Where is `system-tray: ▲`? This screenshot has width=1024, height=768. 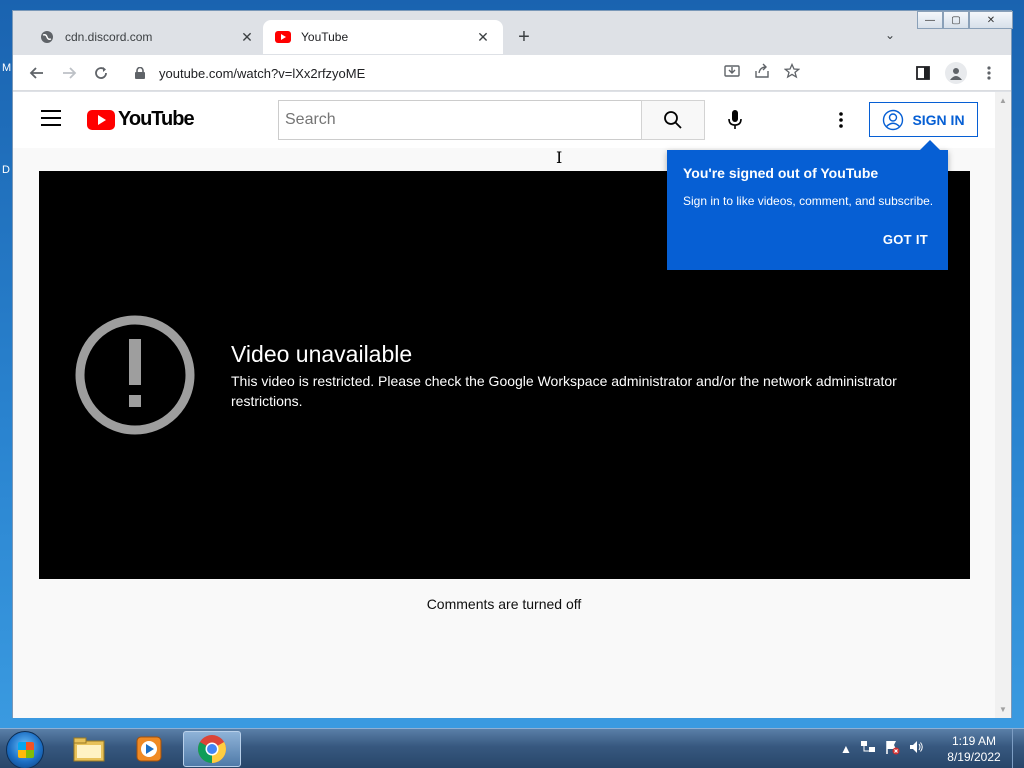 system-tray: ▲ is located at coordinates (882, 748).